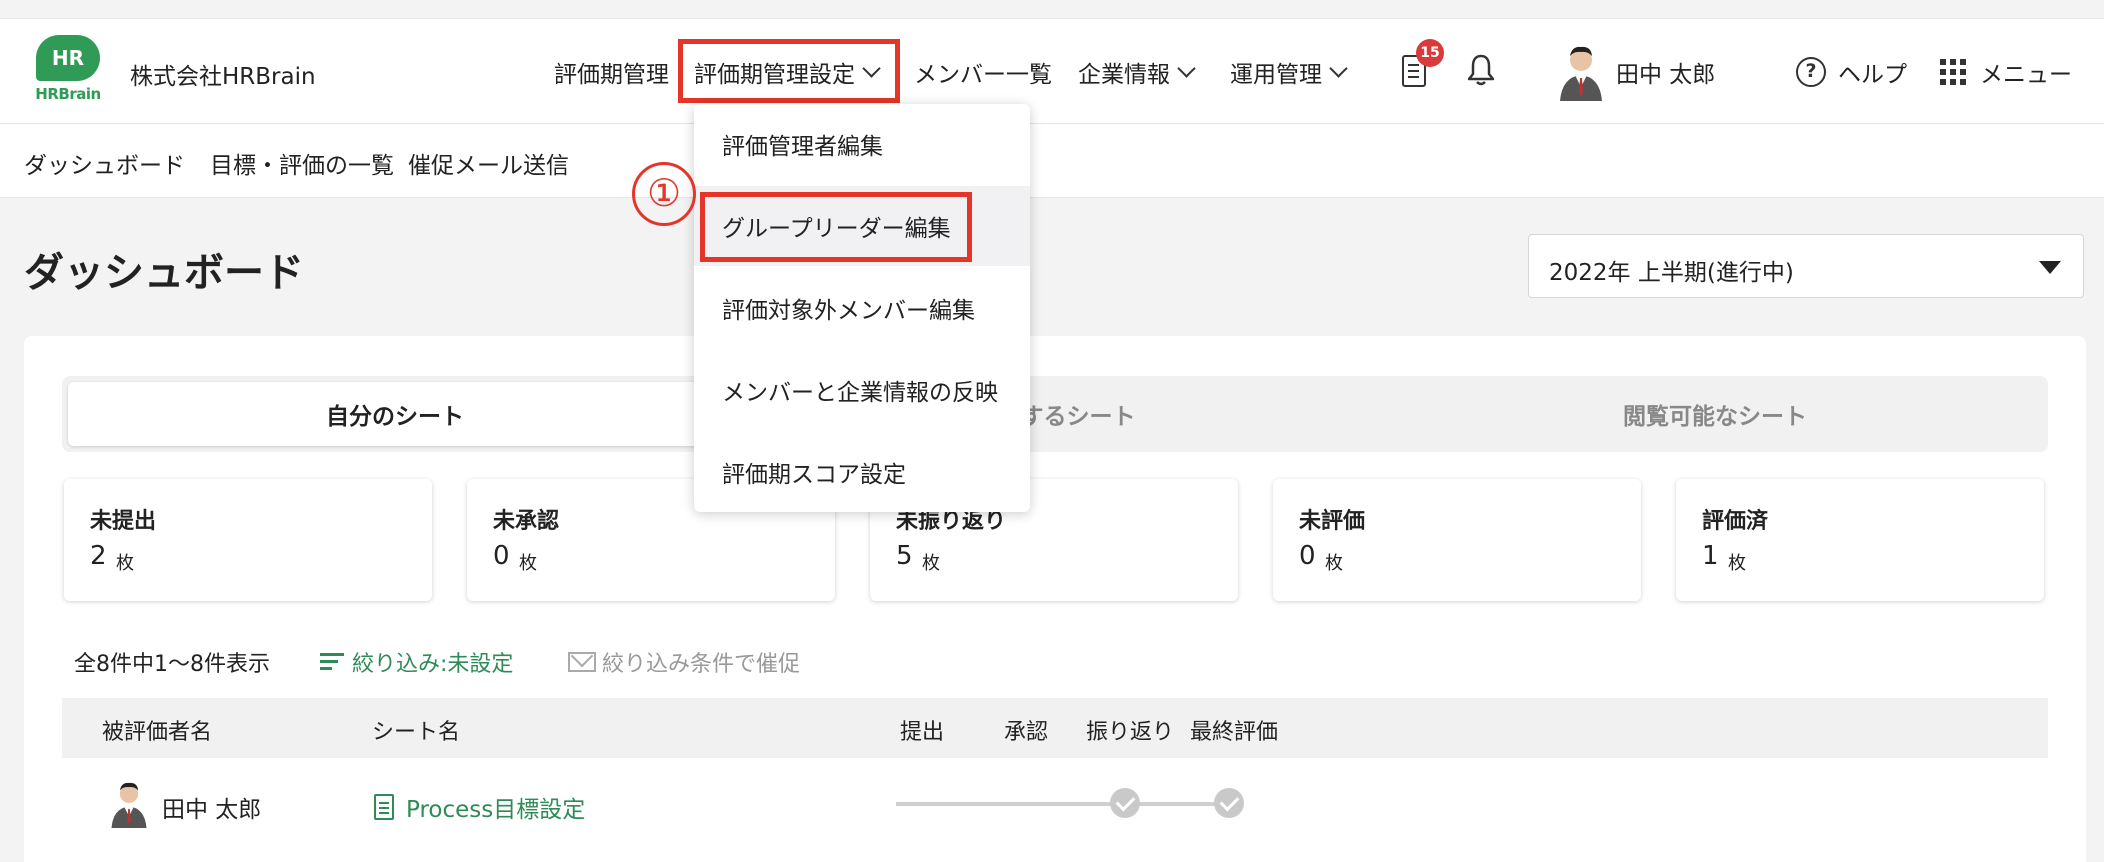 The image size is (2104, 862). I want to click on subnav-dashboard: ダッシュボード, so click(104, 163).